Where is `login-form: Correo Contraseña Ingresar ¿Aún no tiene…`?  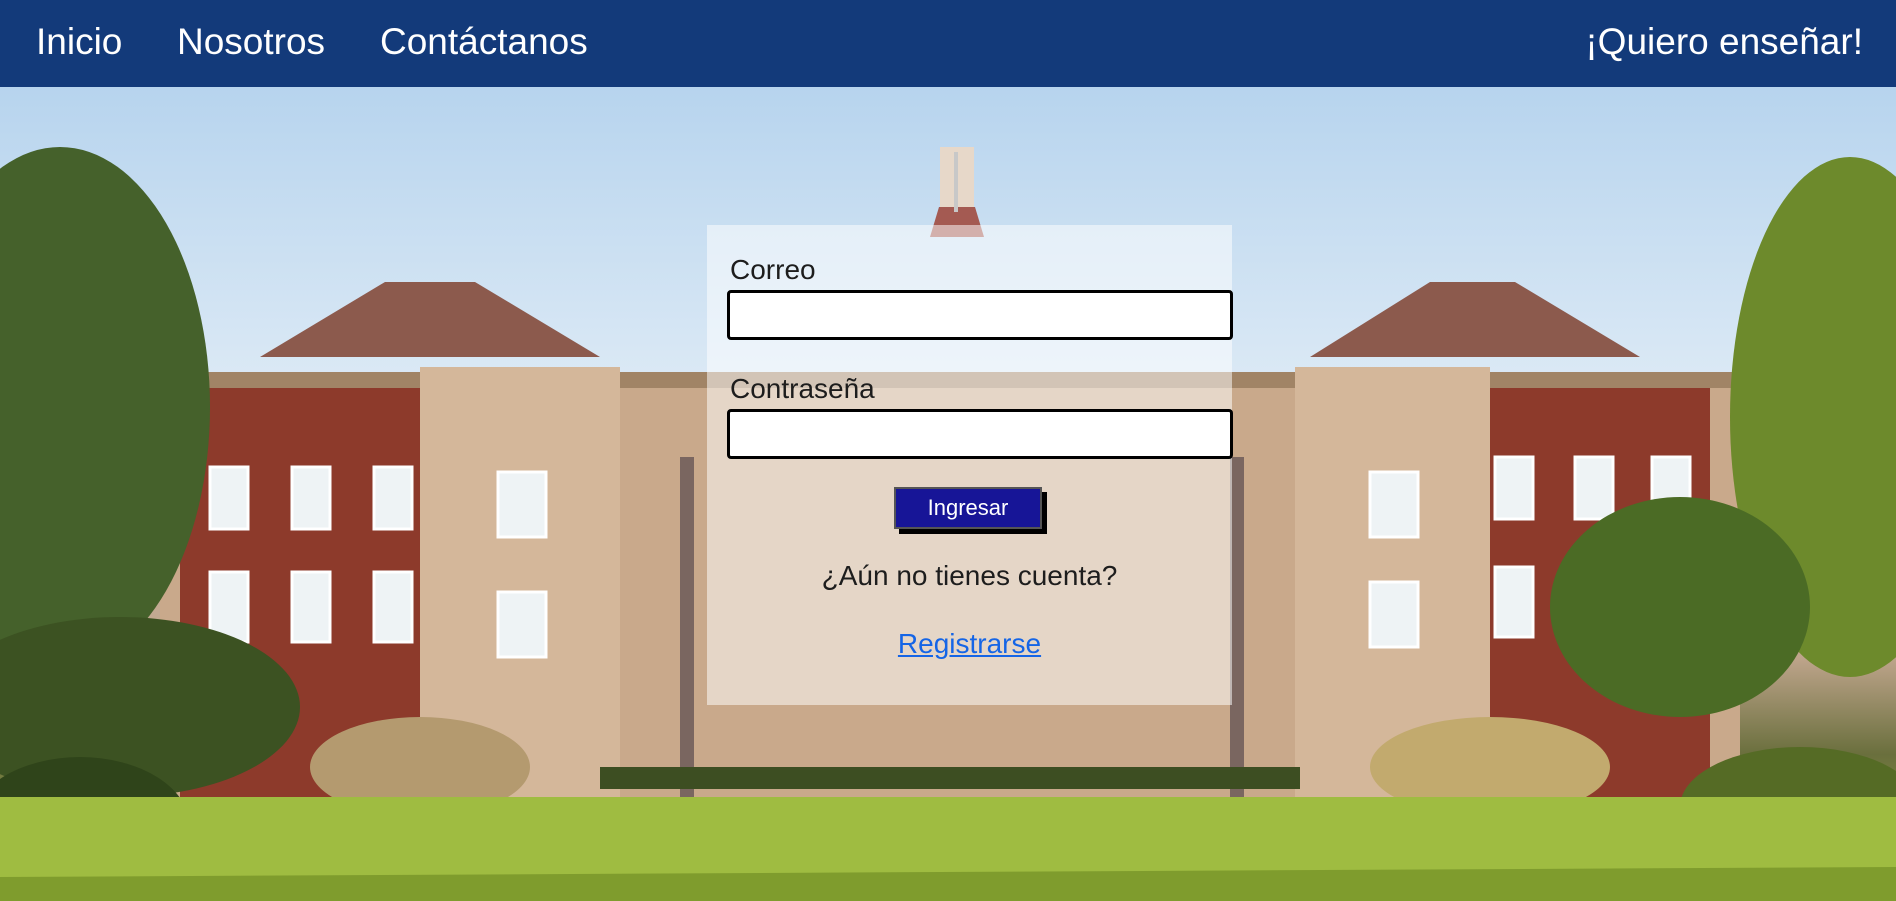
login-form: Correo Contraseña Ingresar ¿Aún no tiene… is located at coordinates (970, 465).